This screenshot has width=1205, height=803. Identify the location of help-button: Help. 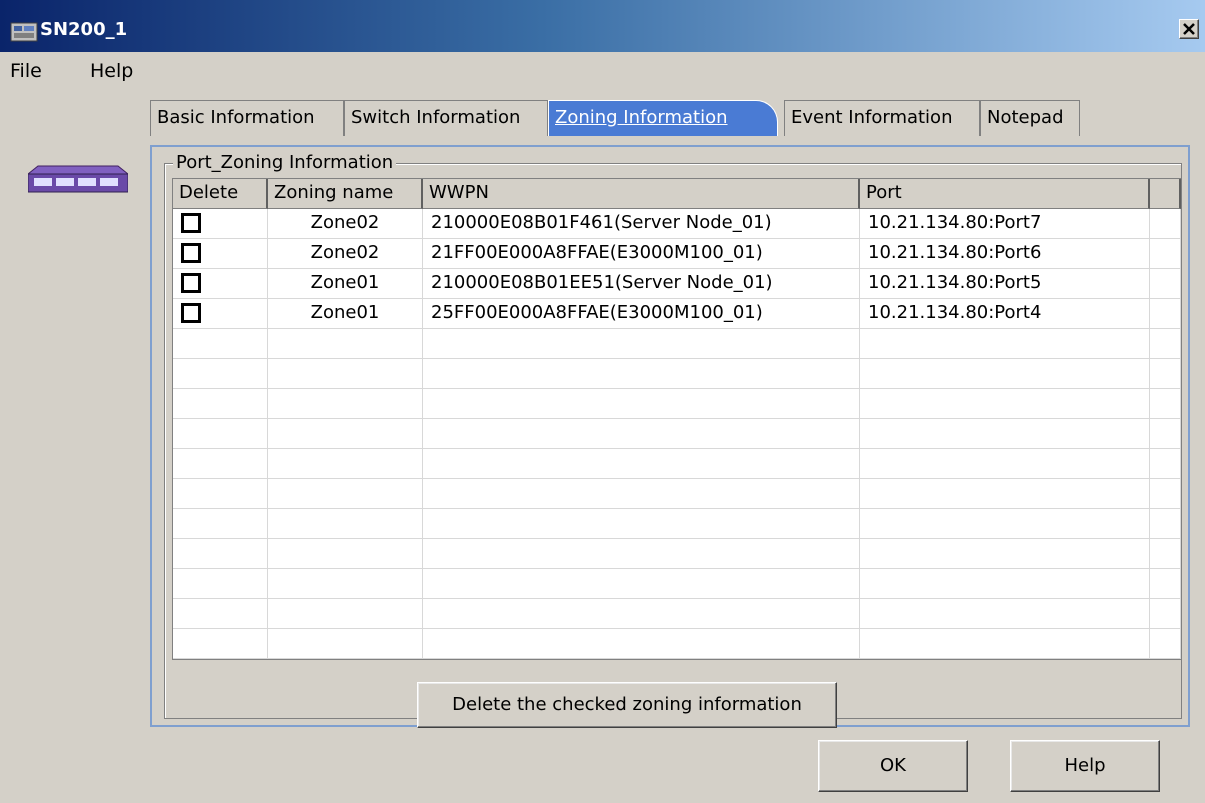
(1085, 766).